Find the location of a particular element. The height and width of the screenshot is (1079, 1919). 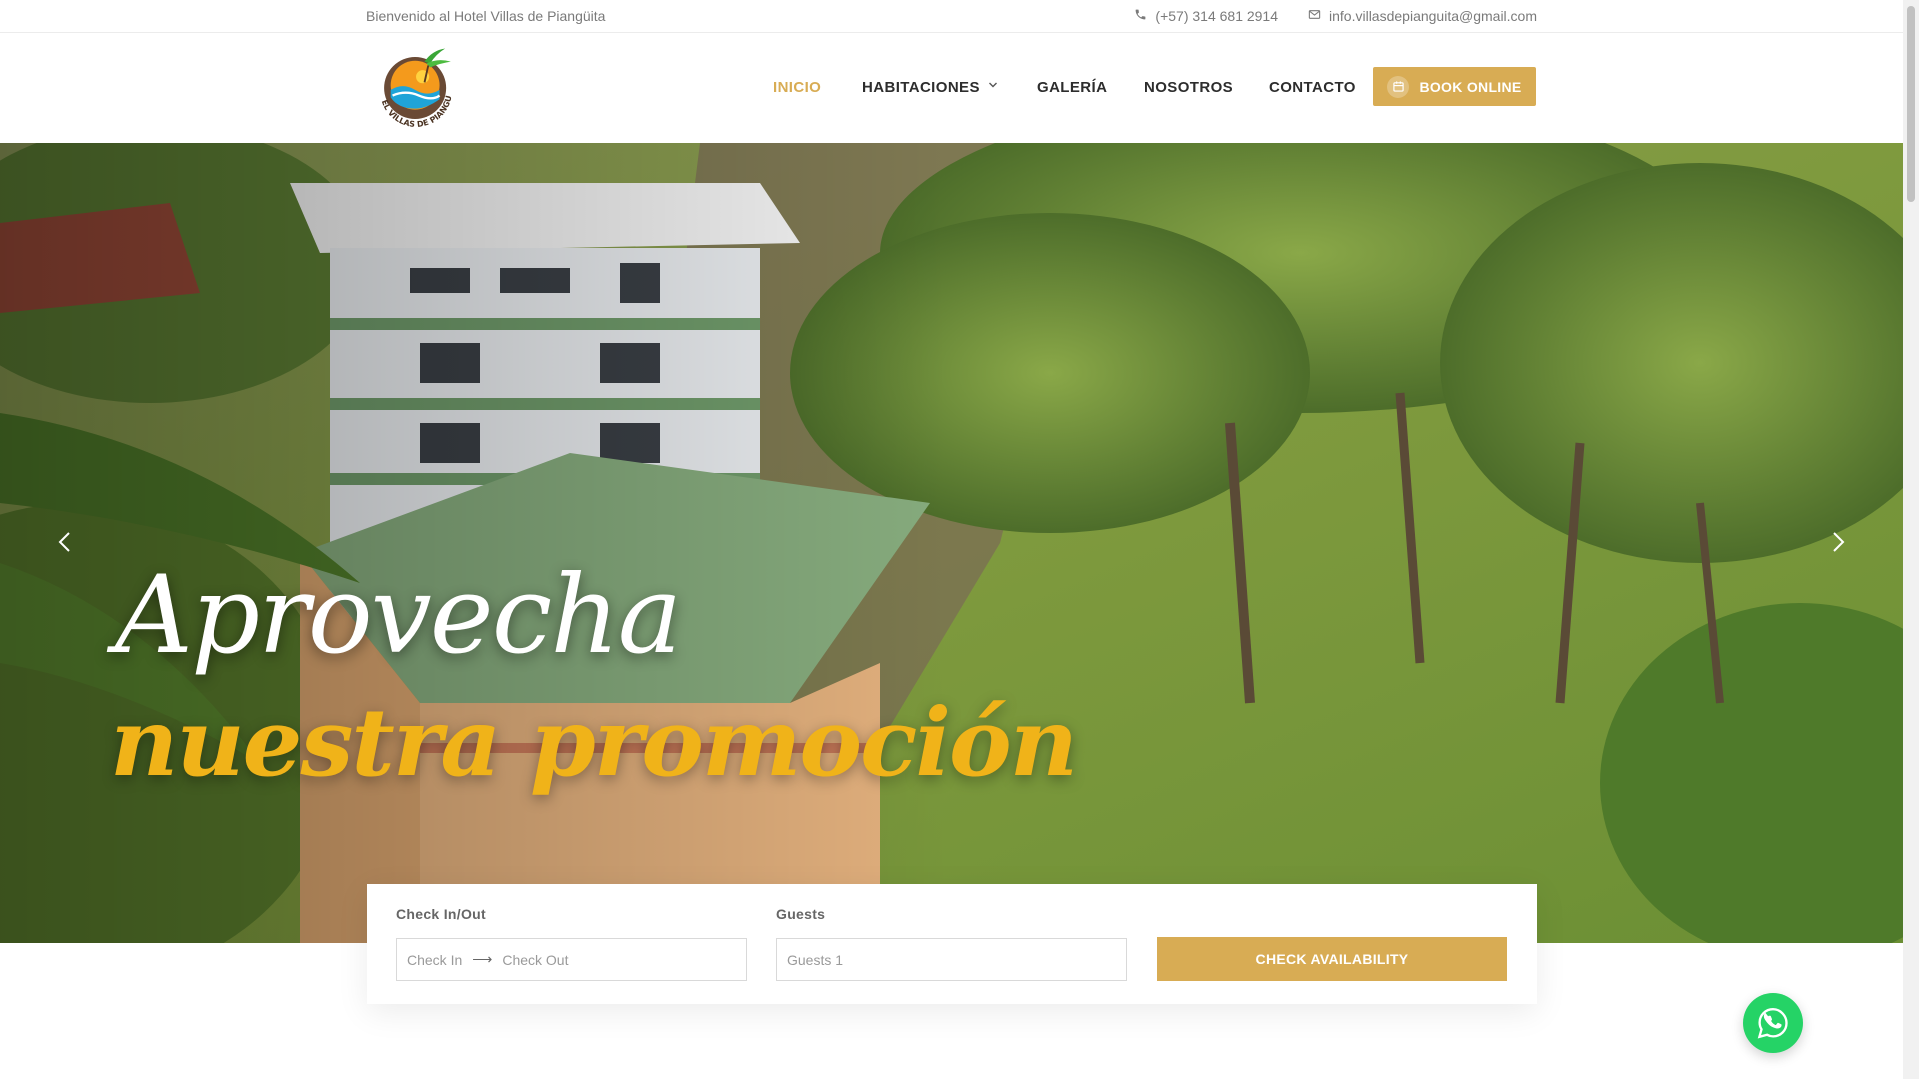

arrow-right-icon: ⟶ is located at coordinates (482, 959).